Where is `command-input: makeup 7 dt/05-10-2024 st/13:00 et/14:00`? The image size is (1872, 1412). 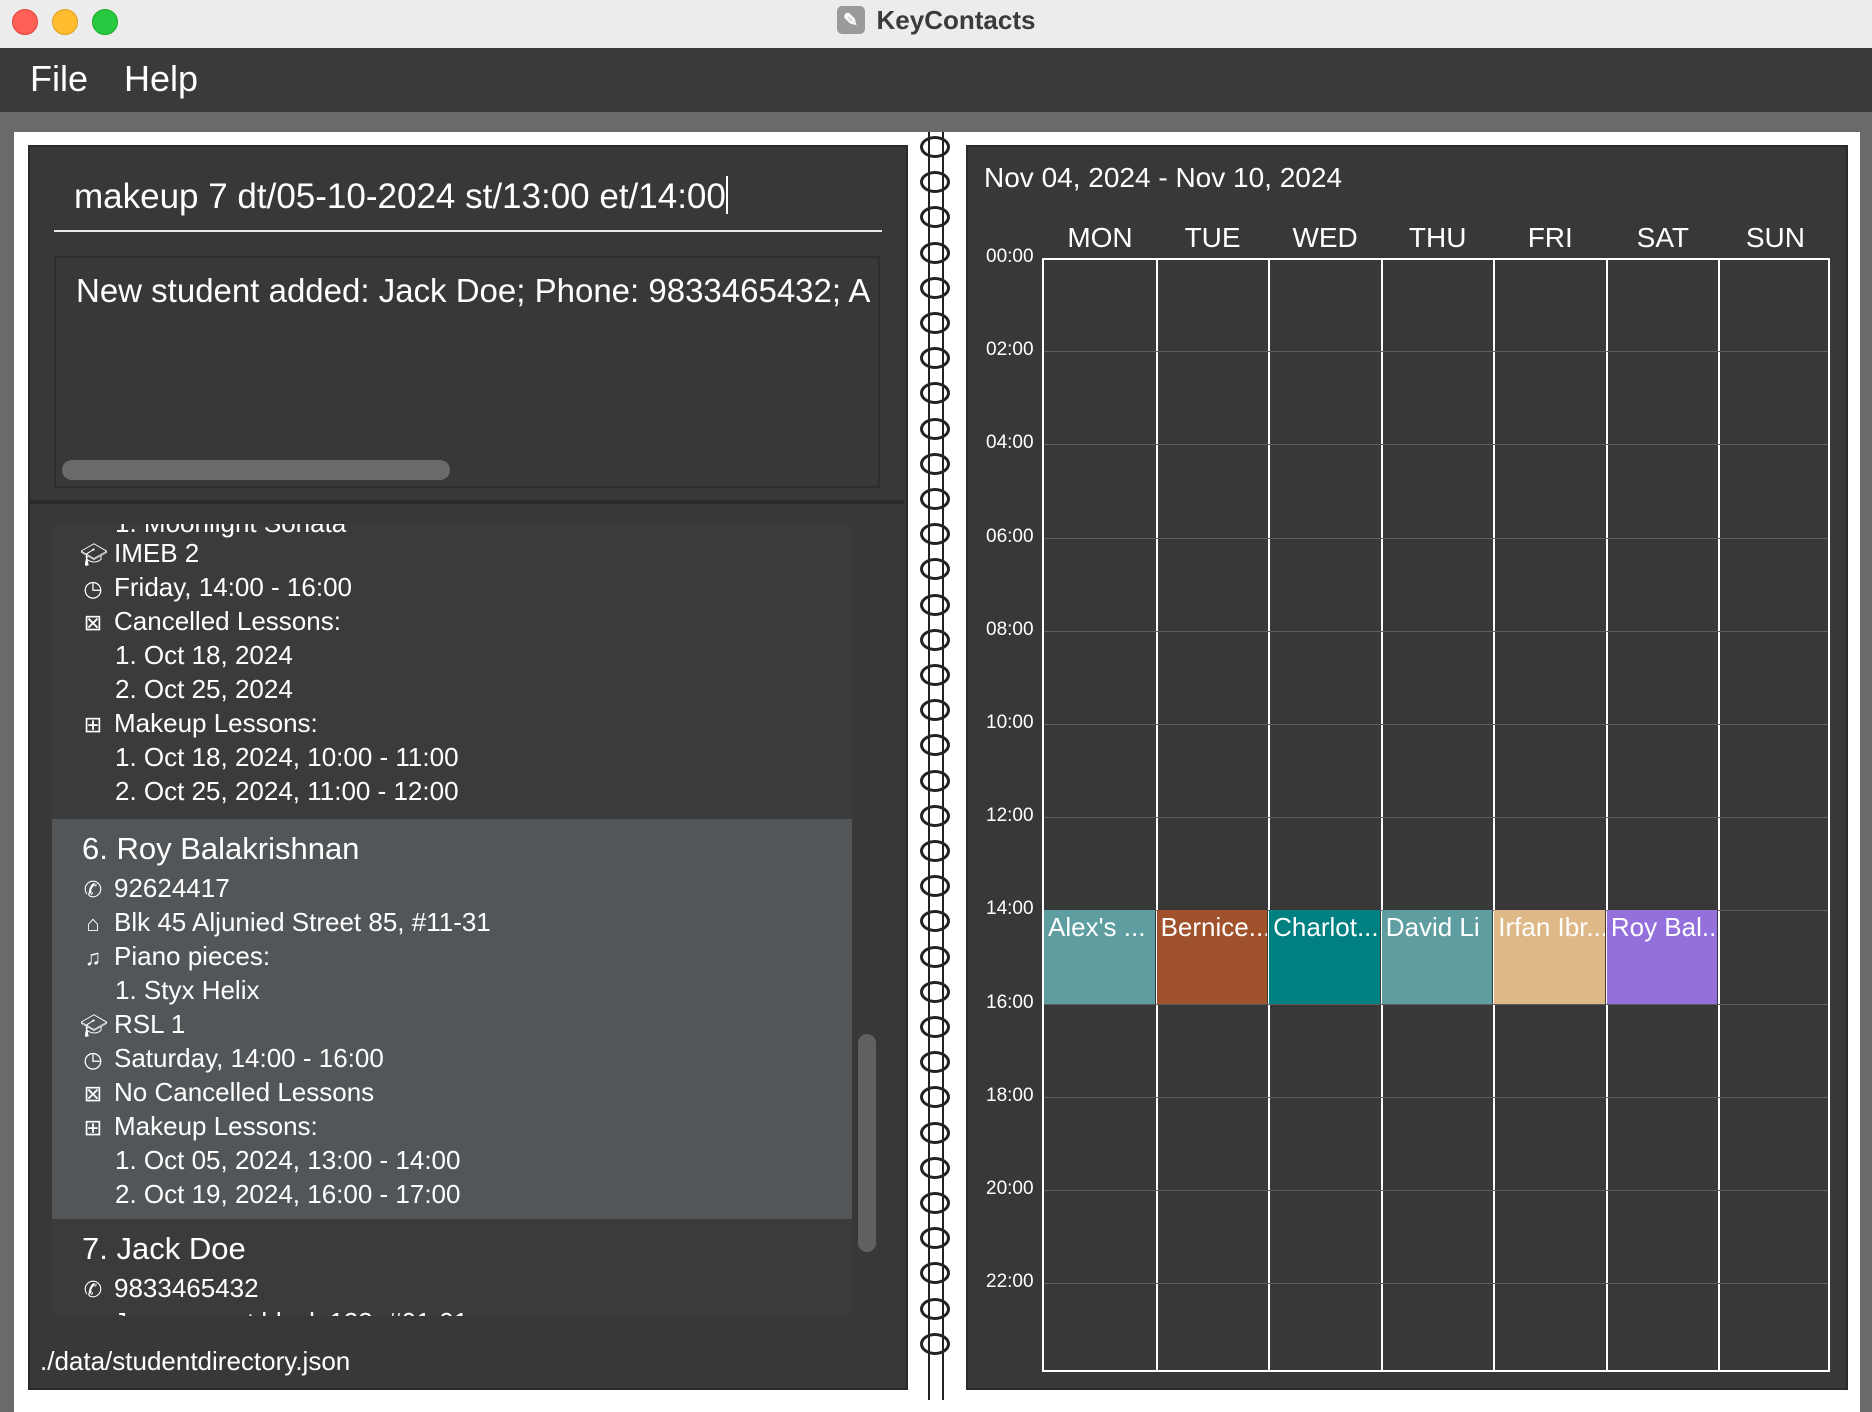 command-input: makeup 7 dt/05-10-2024 st/13:00 et/14:00 is located at coordinates (468, 199).